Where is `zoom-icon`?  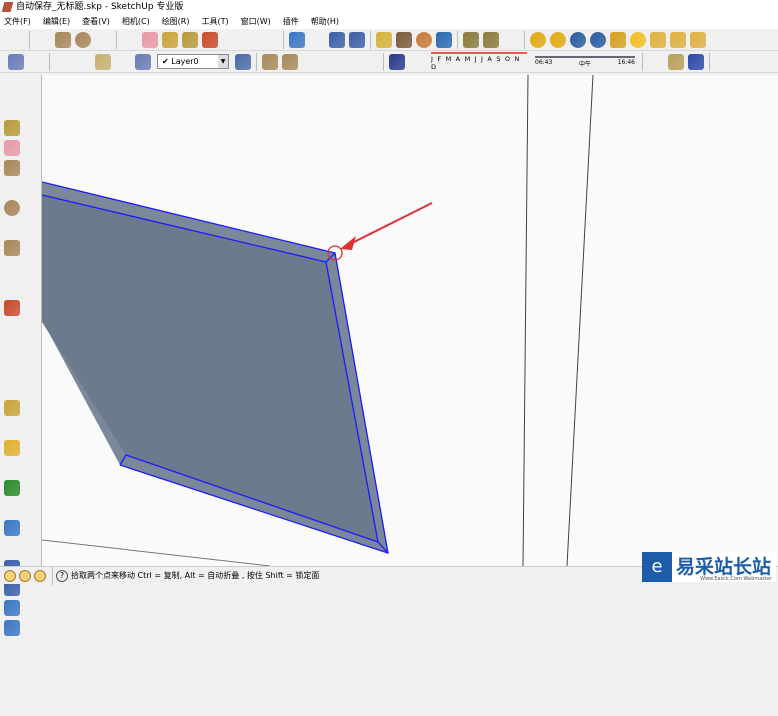
zoom-icon is located at coordinates (337, 39).